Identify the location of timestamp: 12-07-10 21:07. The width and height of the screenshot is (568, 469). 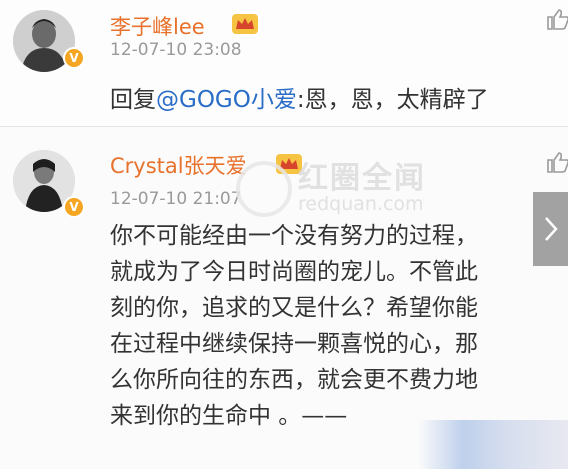
(176, 199).